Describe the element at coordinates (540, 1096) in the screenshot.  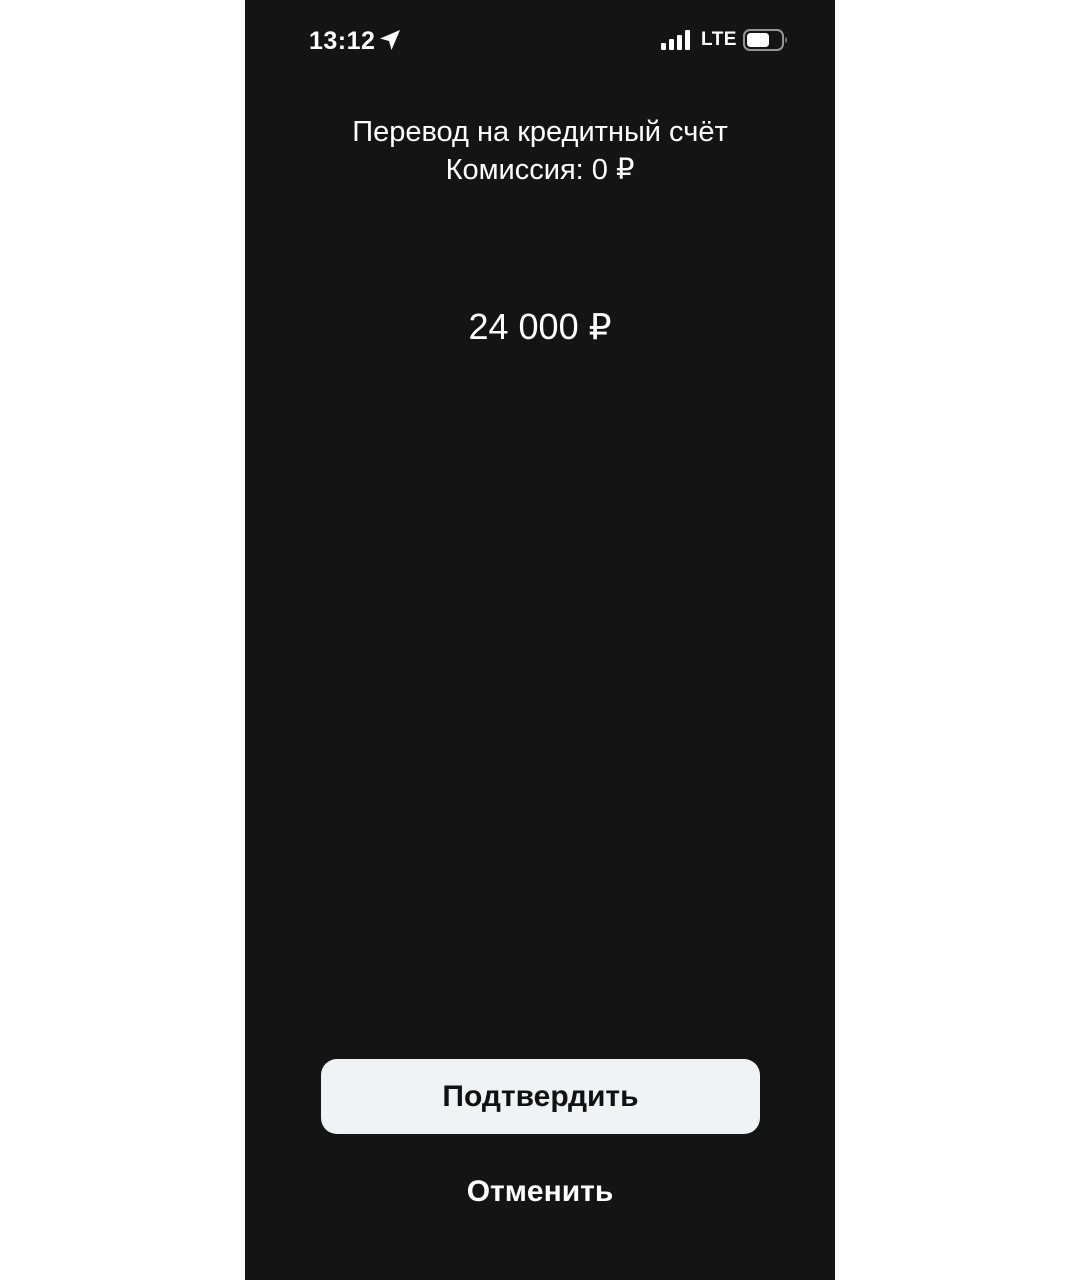
I see `confirm-button: Подтвердить` at that location.